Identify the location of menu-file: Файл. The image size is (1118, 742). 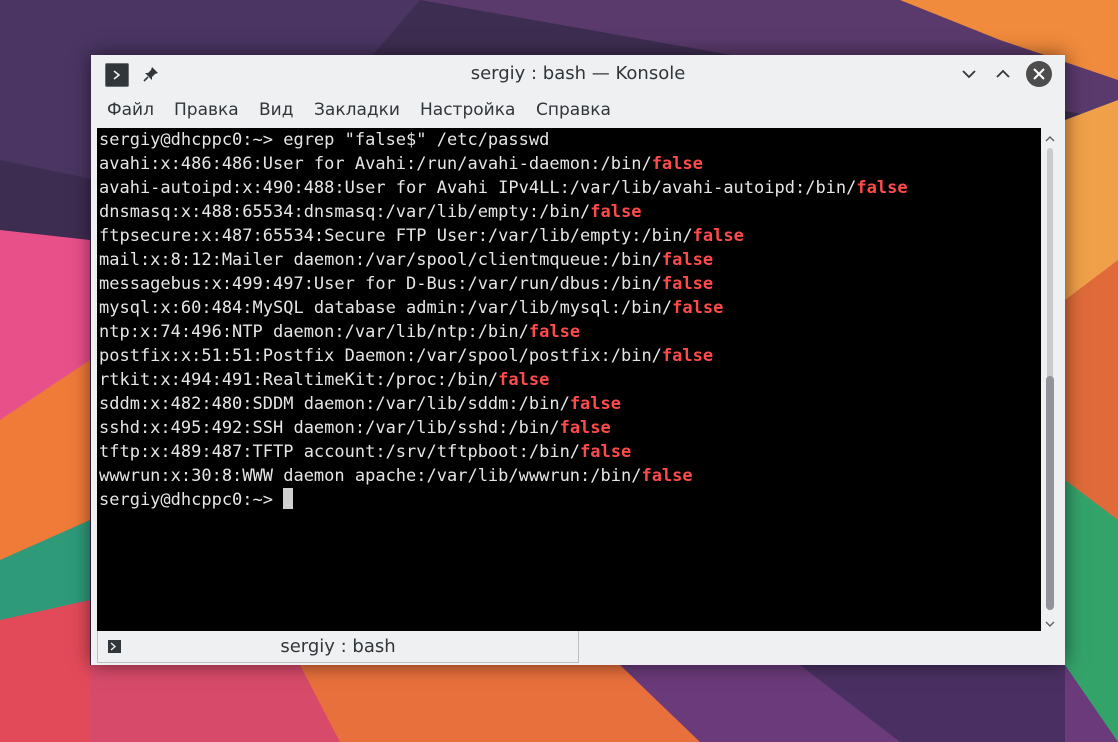
(130, 110).